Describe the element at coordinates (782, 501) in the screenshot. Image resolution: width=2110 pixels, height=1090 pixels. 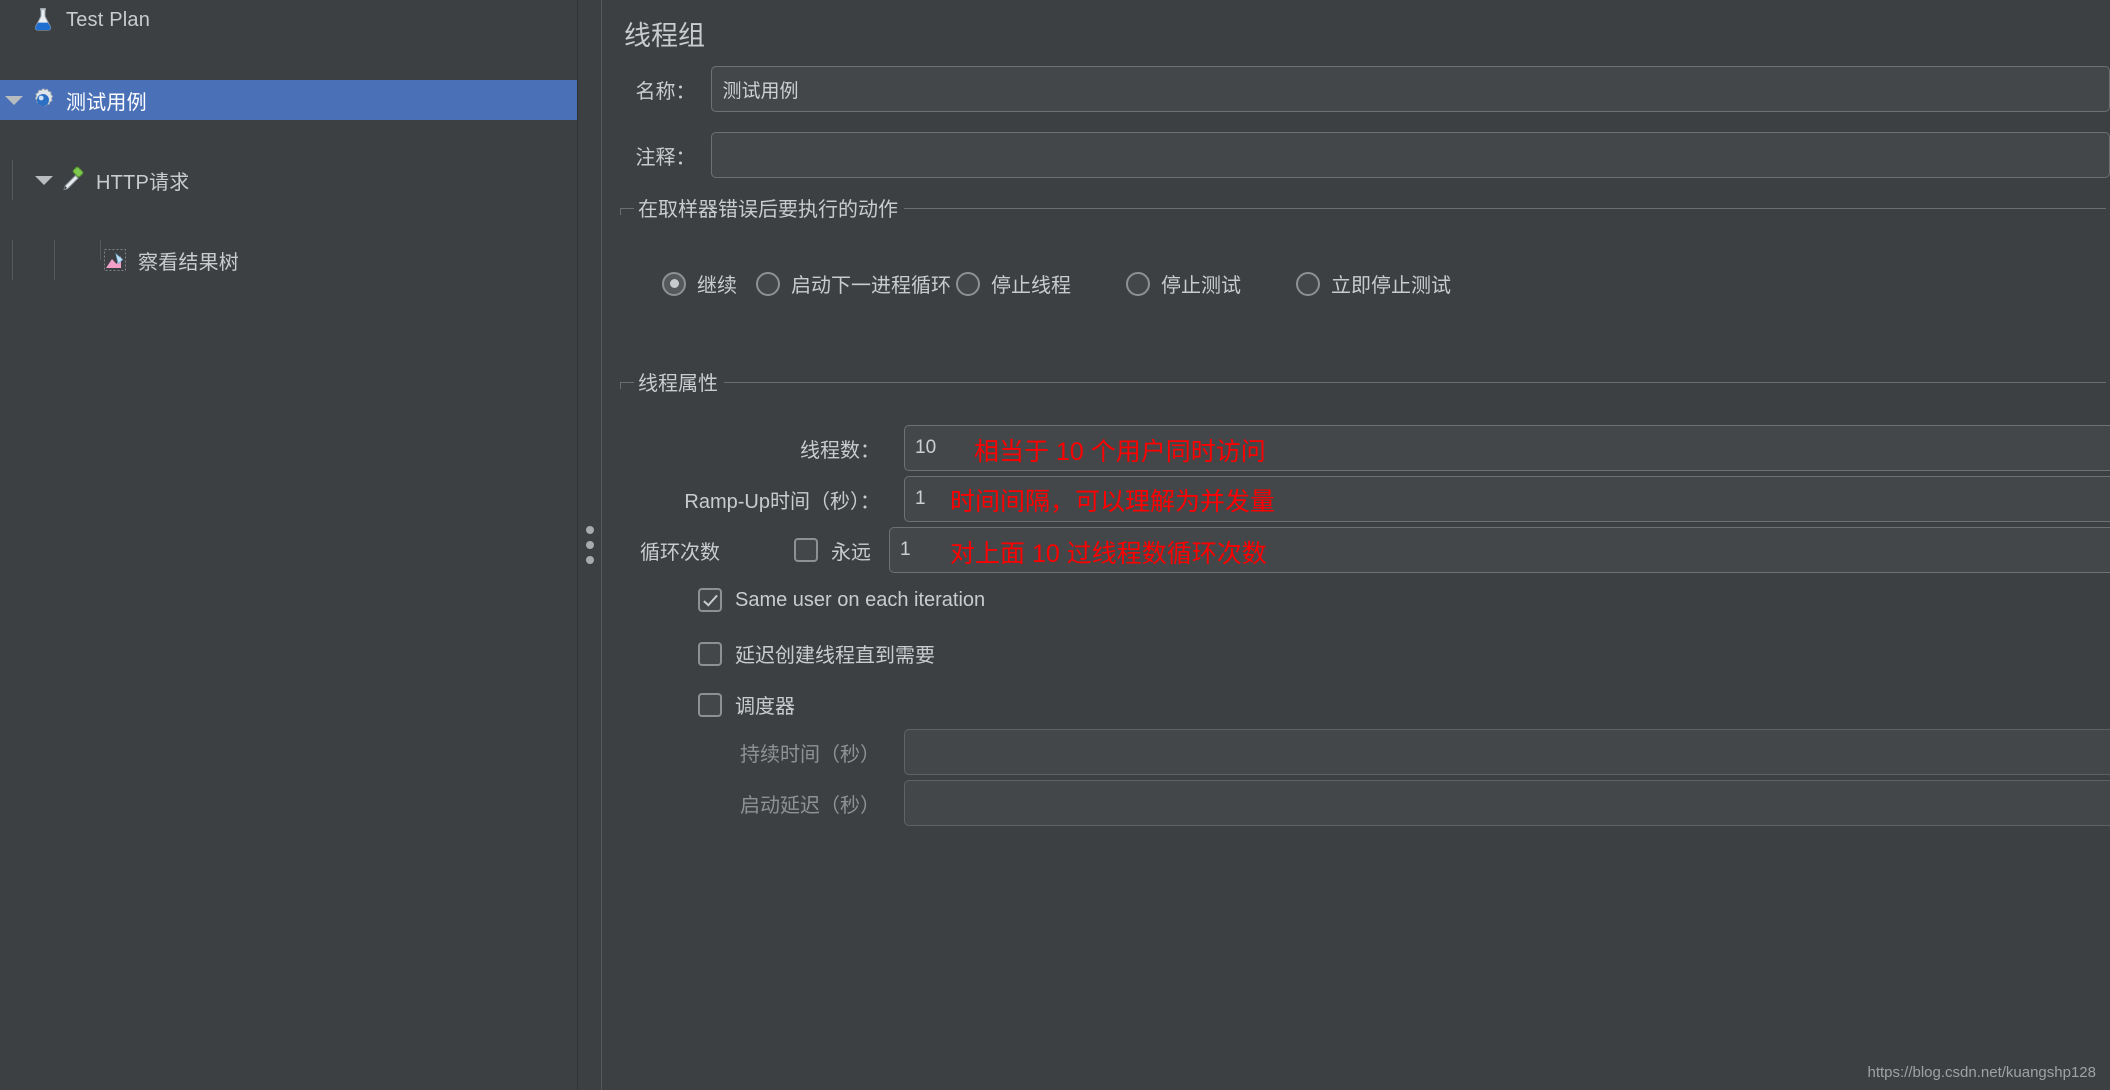
I see `ramp-up-label: Ramp-Up时间（秒）：` at that location.